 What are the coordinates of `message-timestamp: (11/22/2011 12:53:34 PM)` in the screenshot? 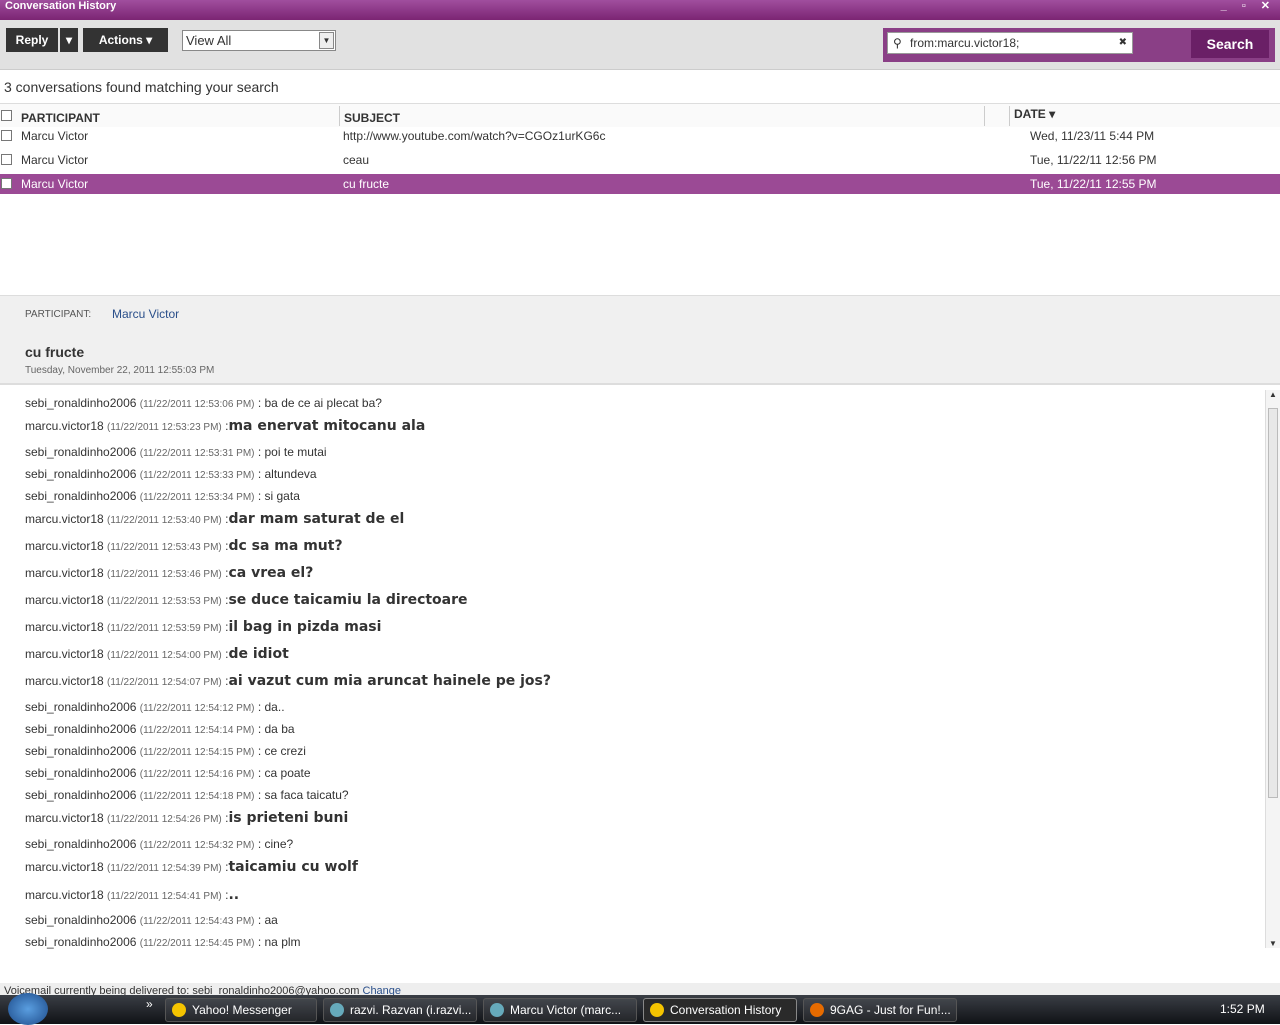 It's located at (197, 497).